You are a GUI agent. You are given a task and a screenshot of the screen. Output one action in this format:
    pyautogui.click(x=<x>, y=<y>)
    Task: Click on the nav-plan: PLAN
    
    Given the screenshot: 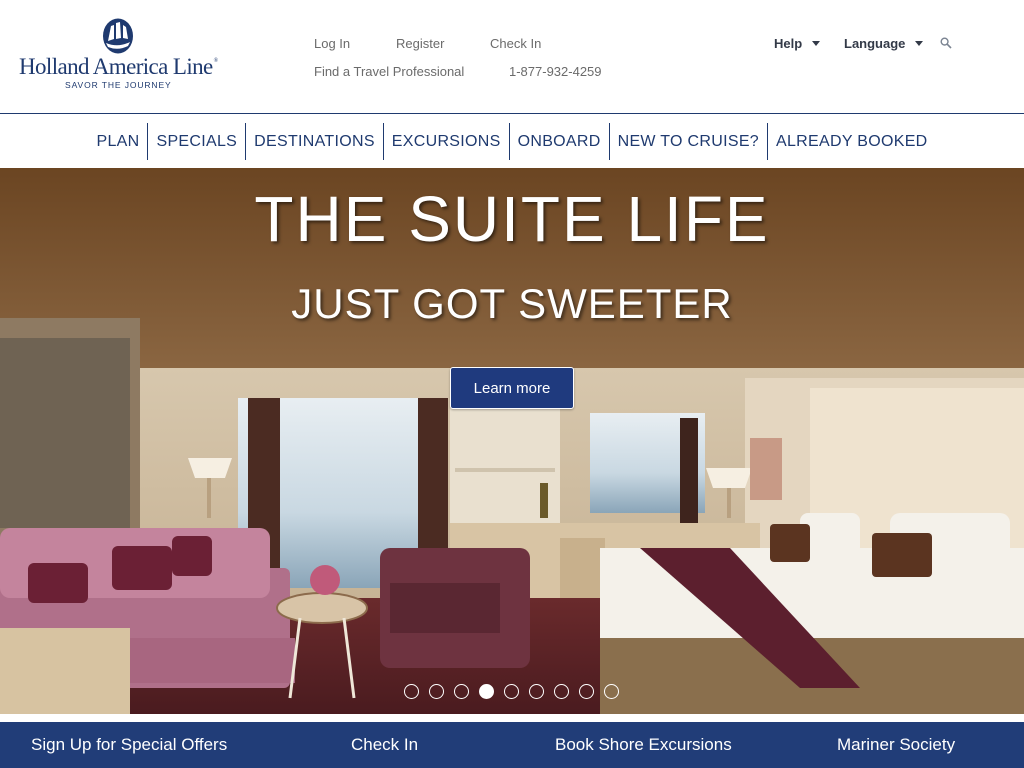 What is the action you would take?
    pyautogui.click(x=117, y=141)
    